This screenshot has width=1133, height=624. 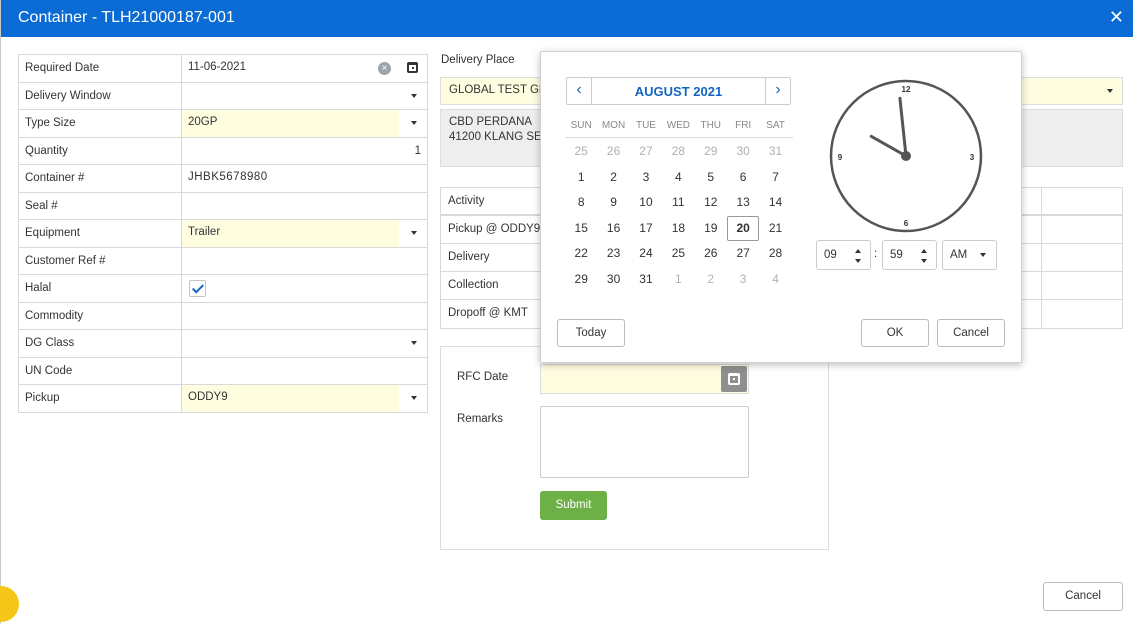 What do you see at coordinates (591, 333) in the screenshot?
I see `today-button: Today` at bounding box center [591, 333].